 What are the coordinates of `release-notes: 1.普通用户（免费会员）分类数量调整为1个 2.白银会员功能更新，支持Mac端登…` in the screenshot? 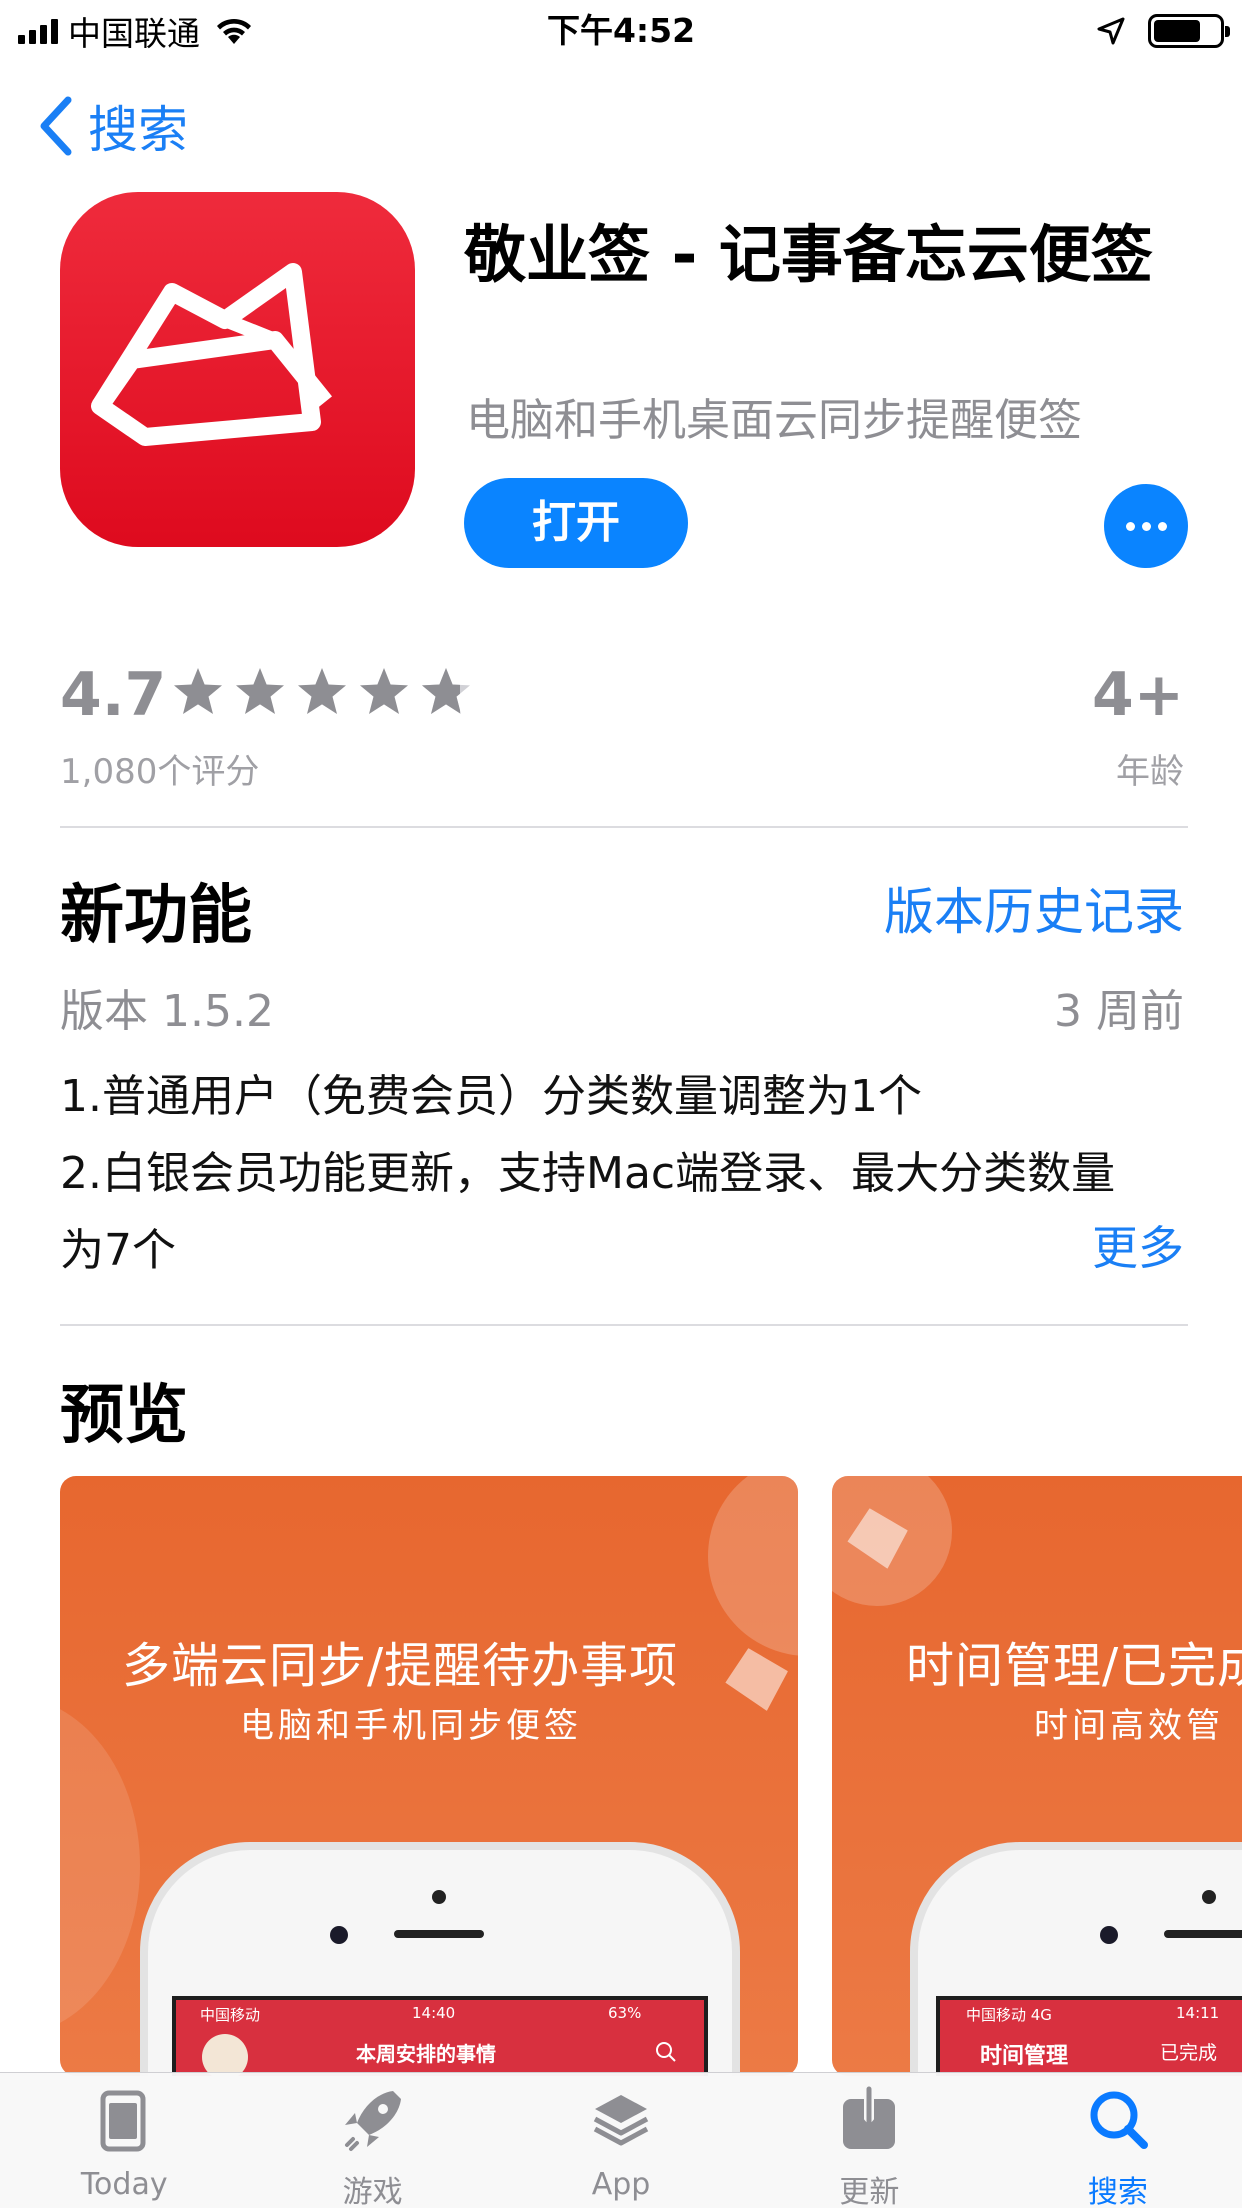 It's located at (624, 1173).